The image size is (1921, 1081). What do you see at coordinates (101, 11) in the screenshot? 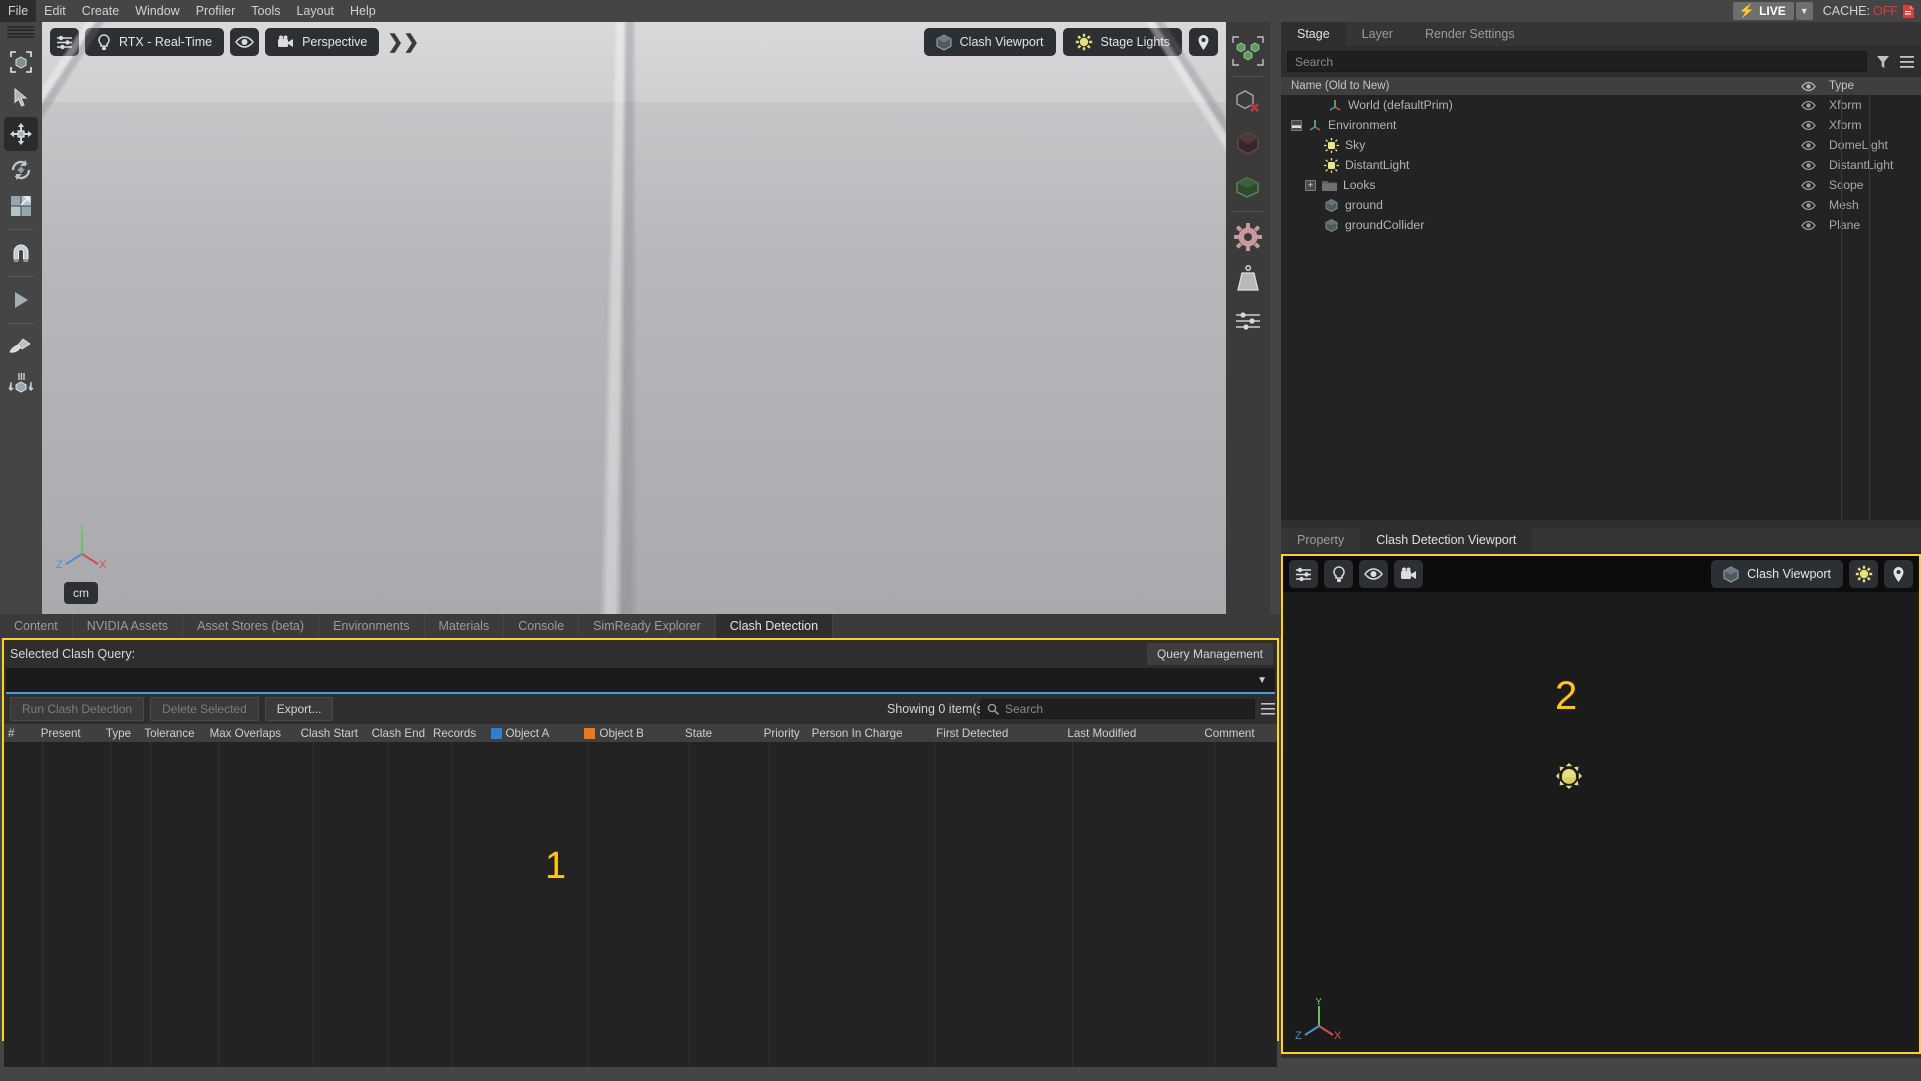
I see `menu-create: Create` at bounding box center [101, 11].